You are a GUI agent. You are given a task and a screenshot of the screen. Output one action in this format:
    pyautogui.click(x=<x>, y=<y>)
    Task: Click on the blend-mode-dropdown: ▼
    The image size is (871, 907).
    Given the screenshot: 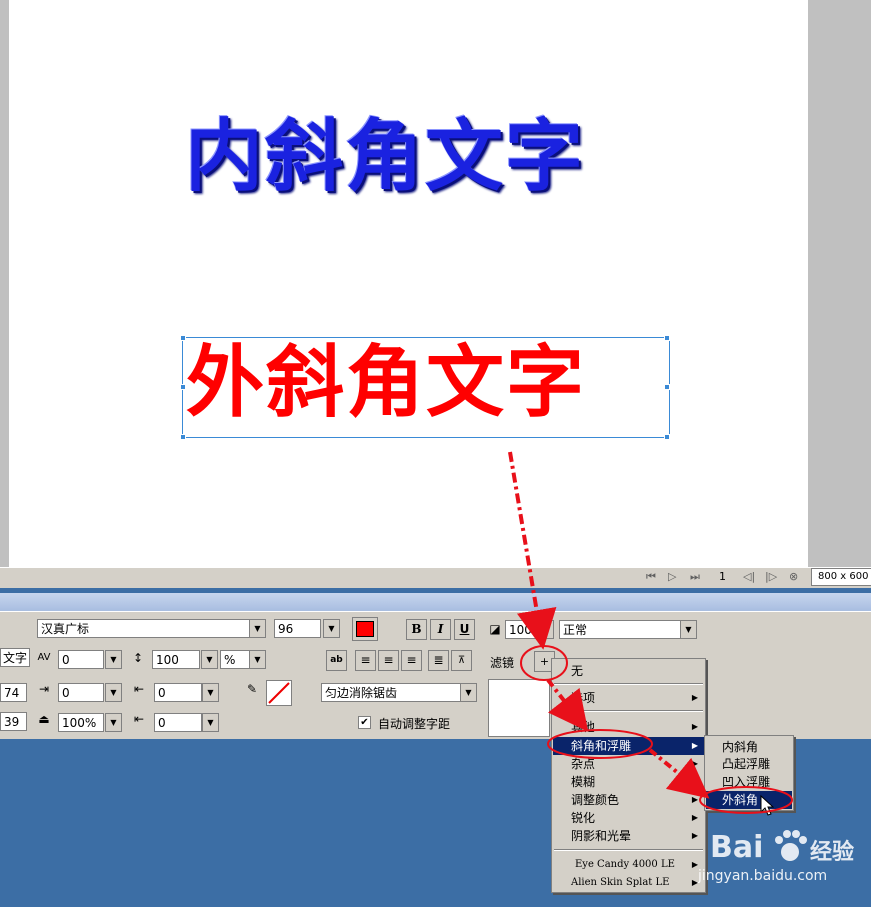 What is the action you would take?
    pyautogui.click(x=688, y=629)
    